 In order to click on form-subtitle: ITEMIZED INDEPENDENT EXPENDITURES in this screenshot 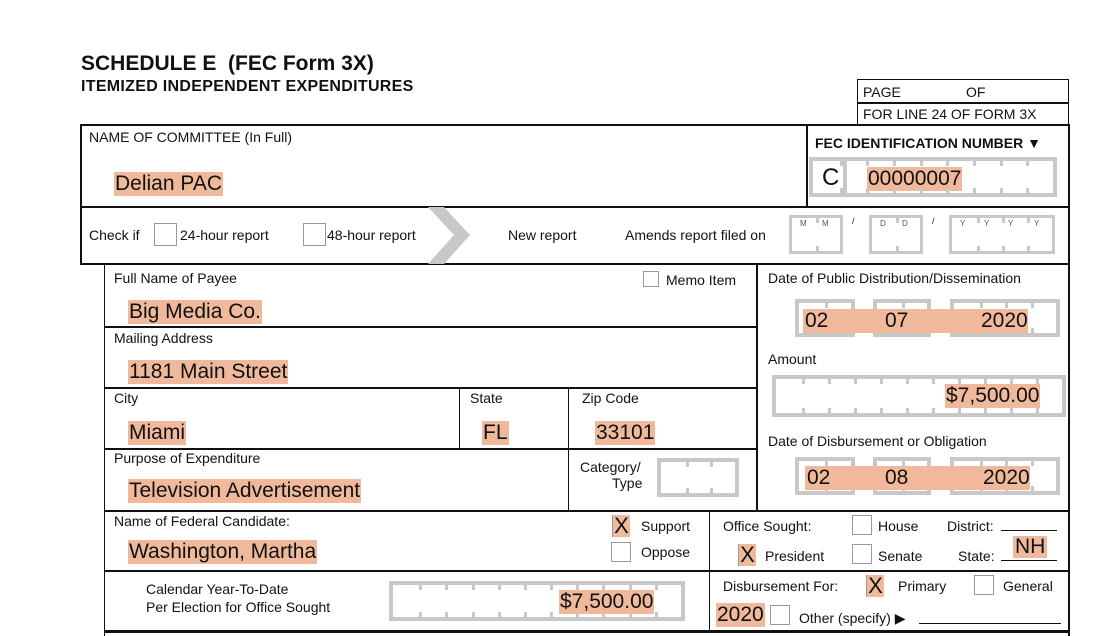, I will do `click(247, 86)`.